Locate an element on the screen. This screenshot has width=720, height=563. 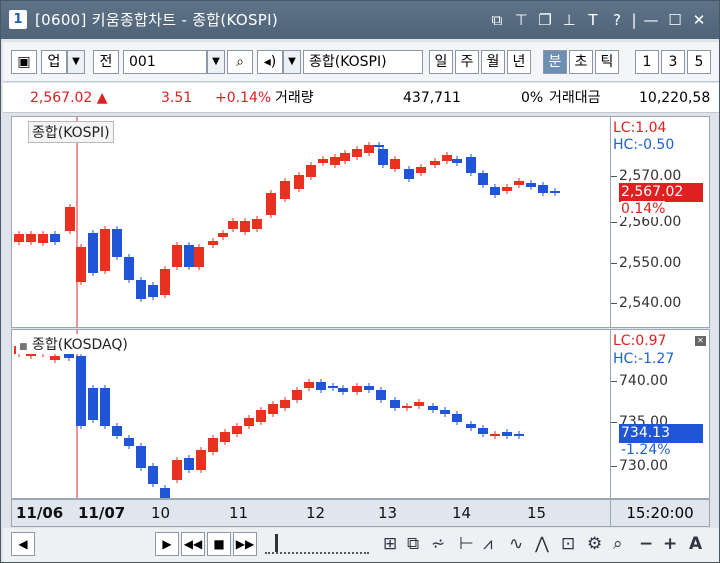
pin-top-icon: ⊤ is located at coordinates (521, 20).